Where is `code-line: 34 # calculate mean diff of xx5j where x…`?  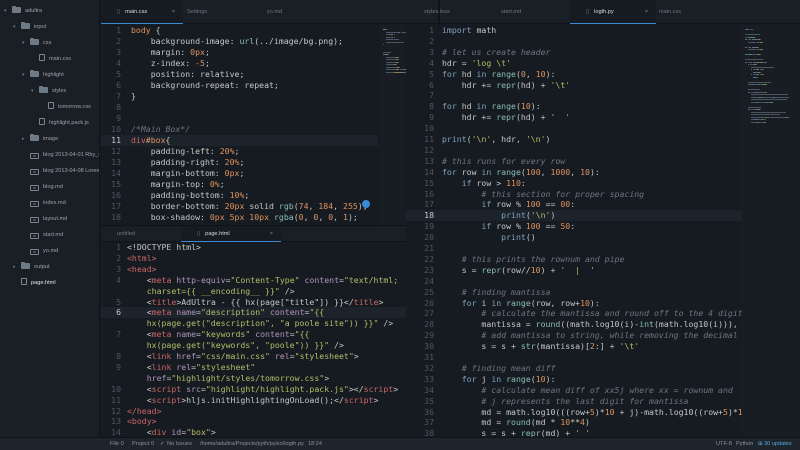
code-line: 34 # calculate mean diff of xx5j where x… is located at coordinates (574, 390).